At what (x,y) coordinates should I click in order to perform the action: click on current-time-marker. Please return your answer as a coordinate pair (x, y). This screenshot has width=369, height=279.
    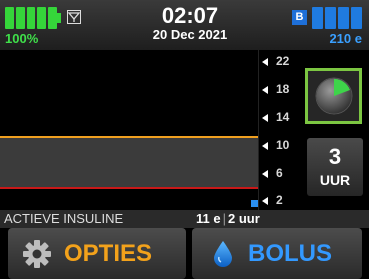
    Looking at the image, I should click on (254, 203).